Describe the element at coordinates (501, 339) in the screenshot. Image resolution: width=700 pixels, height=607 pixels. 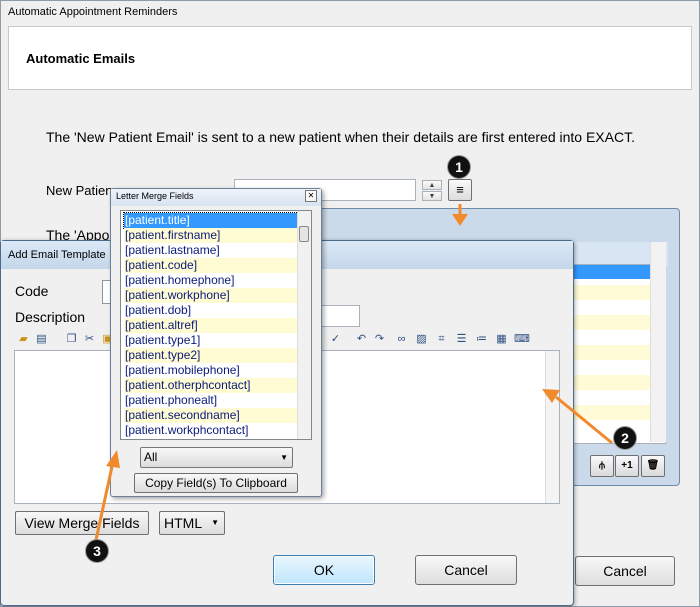
I see `table-icon: ▦` at that location.